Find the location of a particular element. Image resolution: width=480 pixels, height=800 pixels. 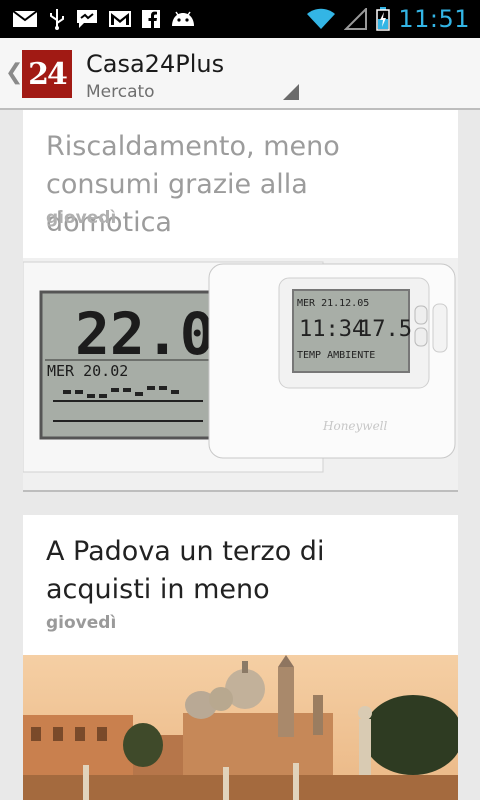

article-title: A Padova un terzo di acquisti in meno is located at coordinates (185, 570).